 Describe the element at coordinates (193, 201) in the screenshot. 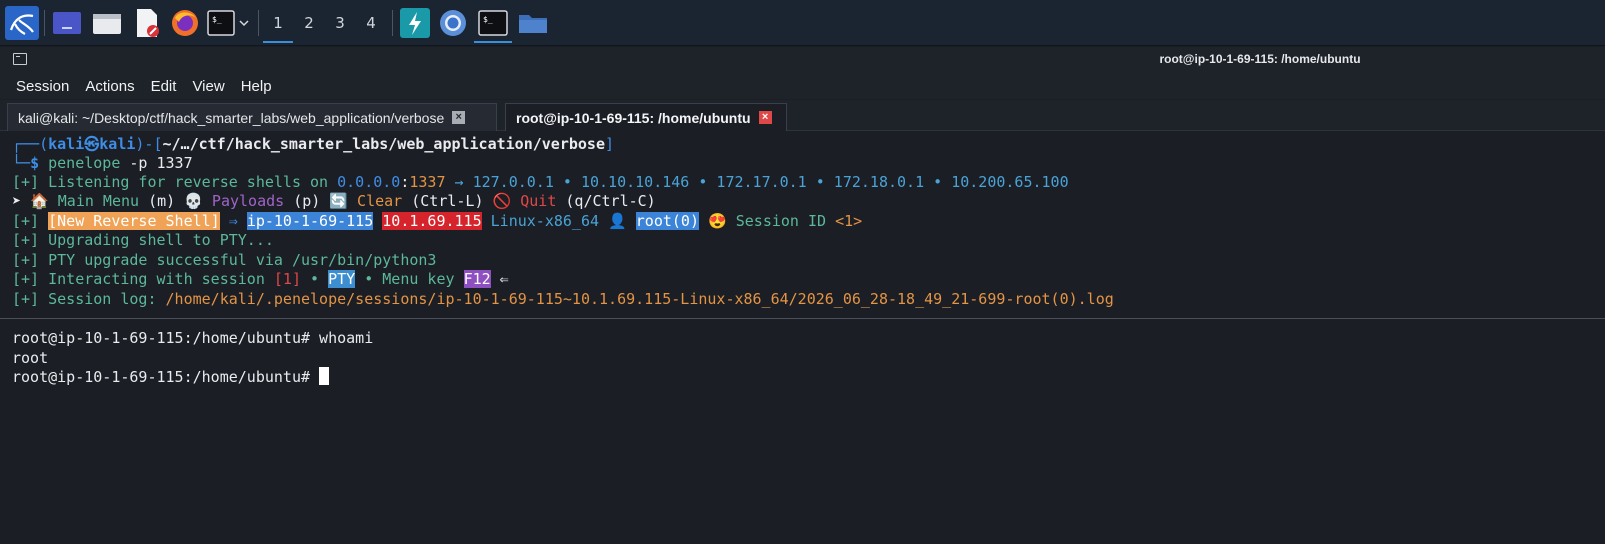

I see `skull-icon: 💀` at that location.